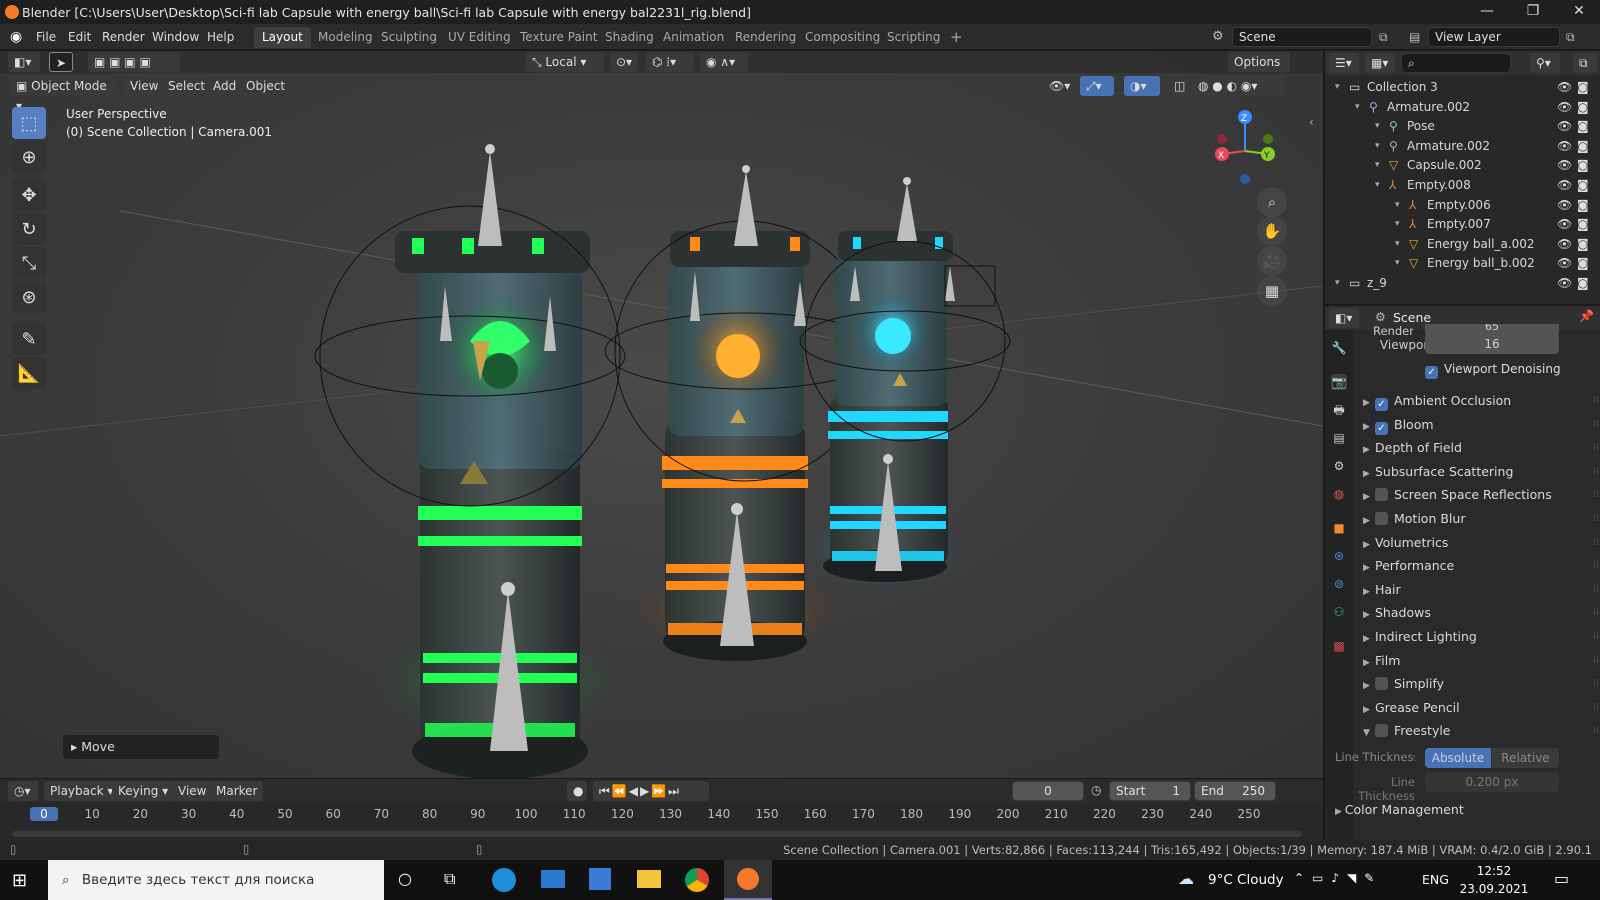 This screenshot has width=1600, height=900. Describe the element at coordinates (1339, 466) in the screenshot. I see `scene-tab-icon: ⚙` at that location.